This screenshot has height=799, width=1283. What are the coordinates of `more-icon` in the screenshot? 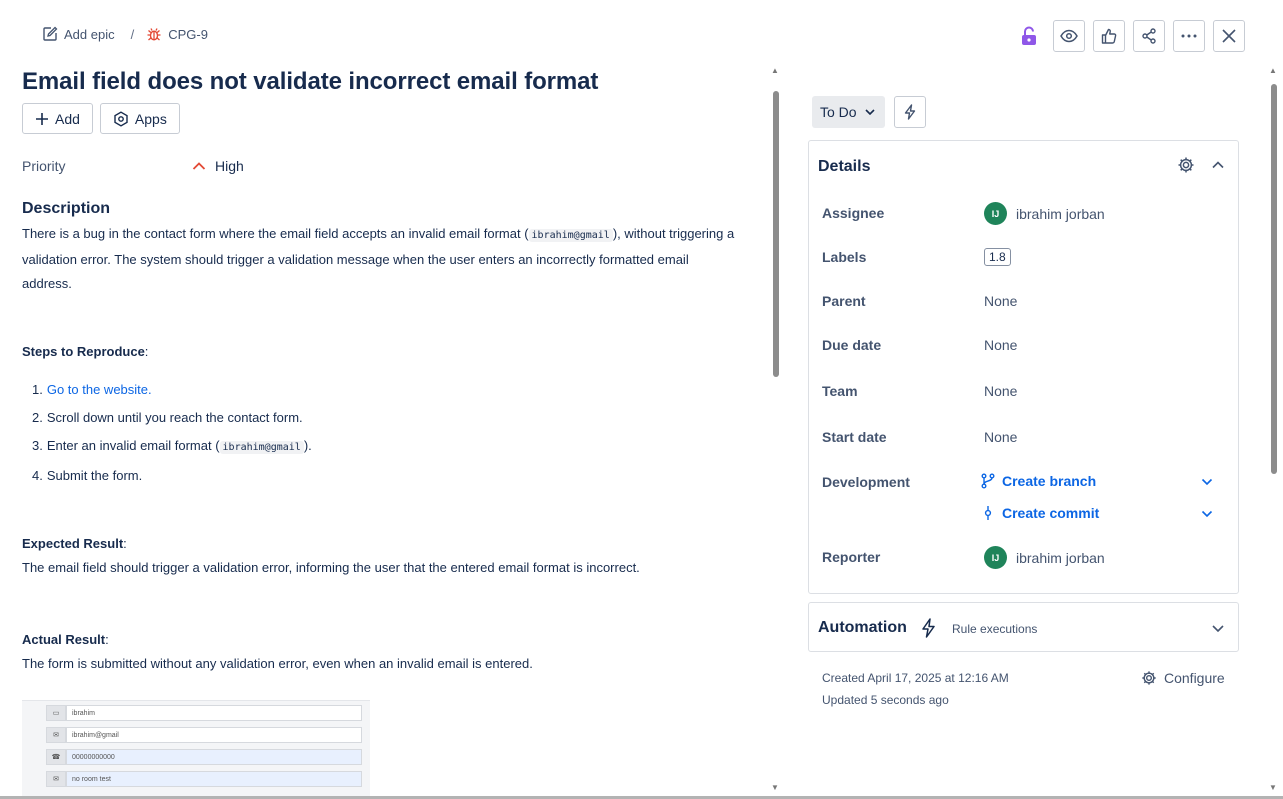 It's located at (1189, 36).